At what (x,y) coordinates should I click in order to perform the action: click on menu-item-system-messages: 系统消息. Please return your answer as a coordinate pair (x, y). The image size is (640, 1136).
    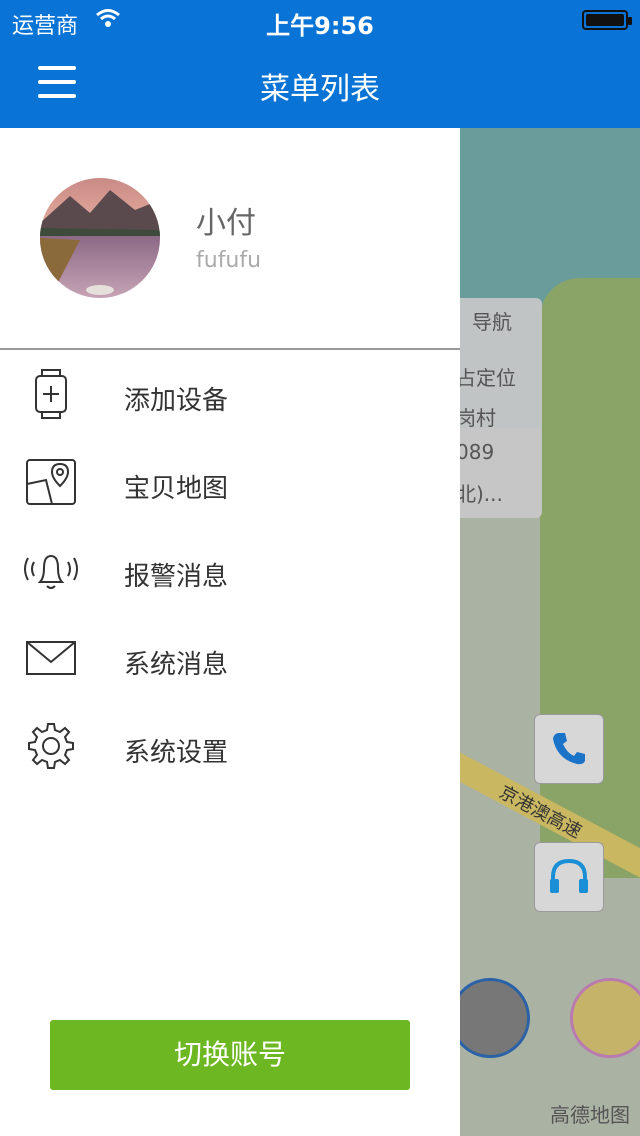
    Looking at the image, I should click on (230, 658).